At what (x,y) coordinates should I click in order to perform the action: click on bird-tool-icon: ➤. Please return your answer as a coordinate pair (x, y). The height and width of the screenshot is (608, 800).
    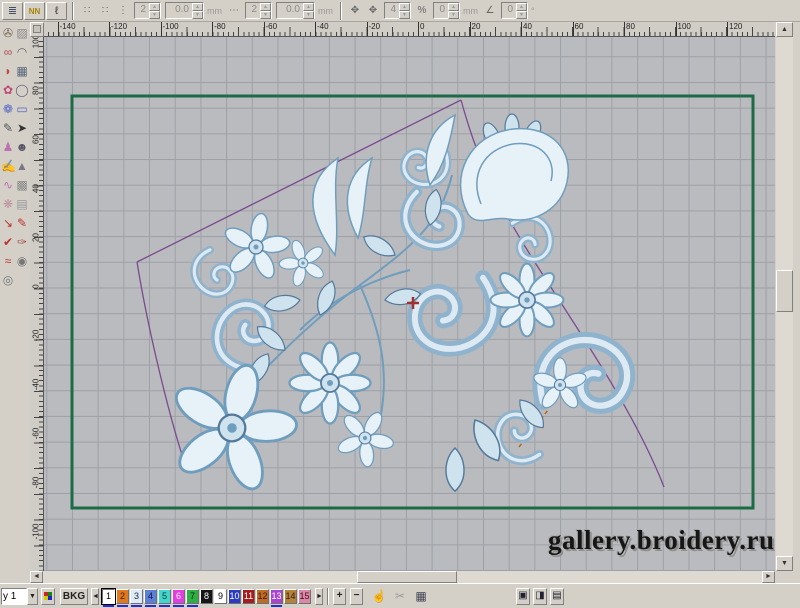
    Looking at the image, I should click on (22, 128).